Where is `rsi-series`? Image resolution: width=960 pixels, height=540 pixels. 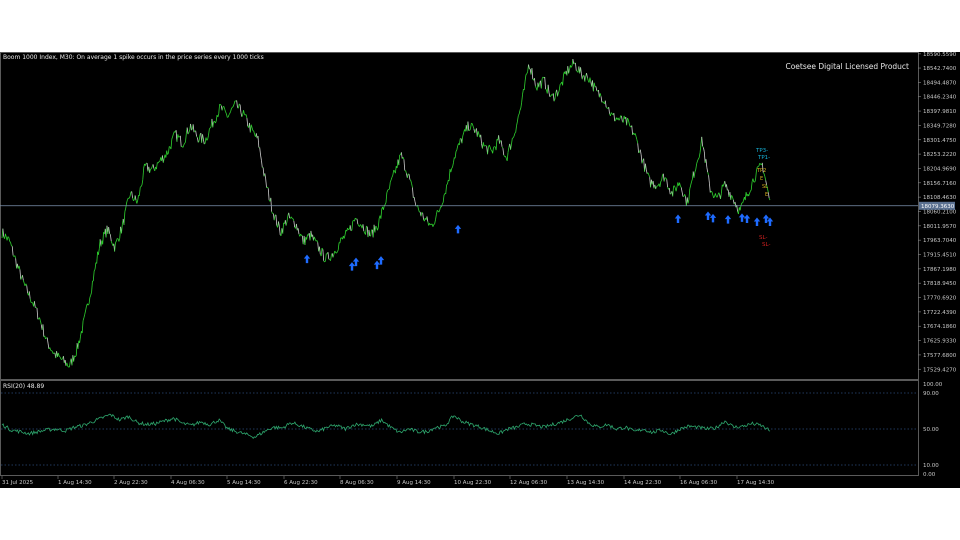 rsi-series is located at coordinates (386, 426).